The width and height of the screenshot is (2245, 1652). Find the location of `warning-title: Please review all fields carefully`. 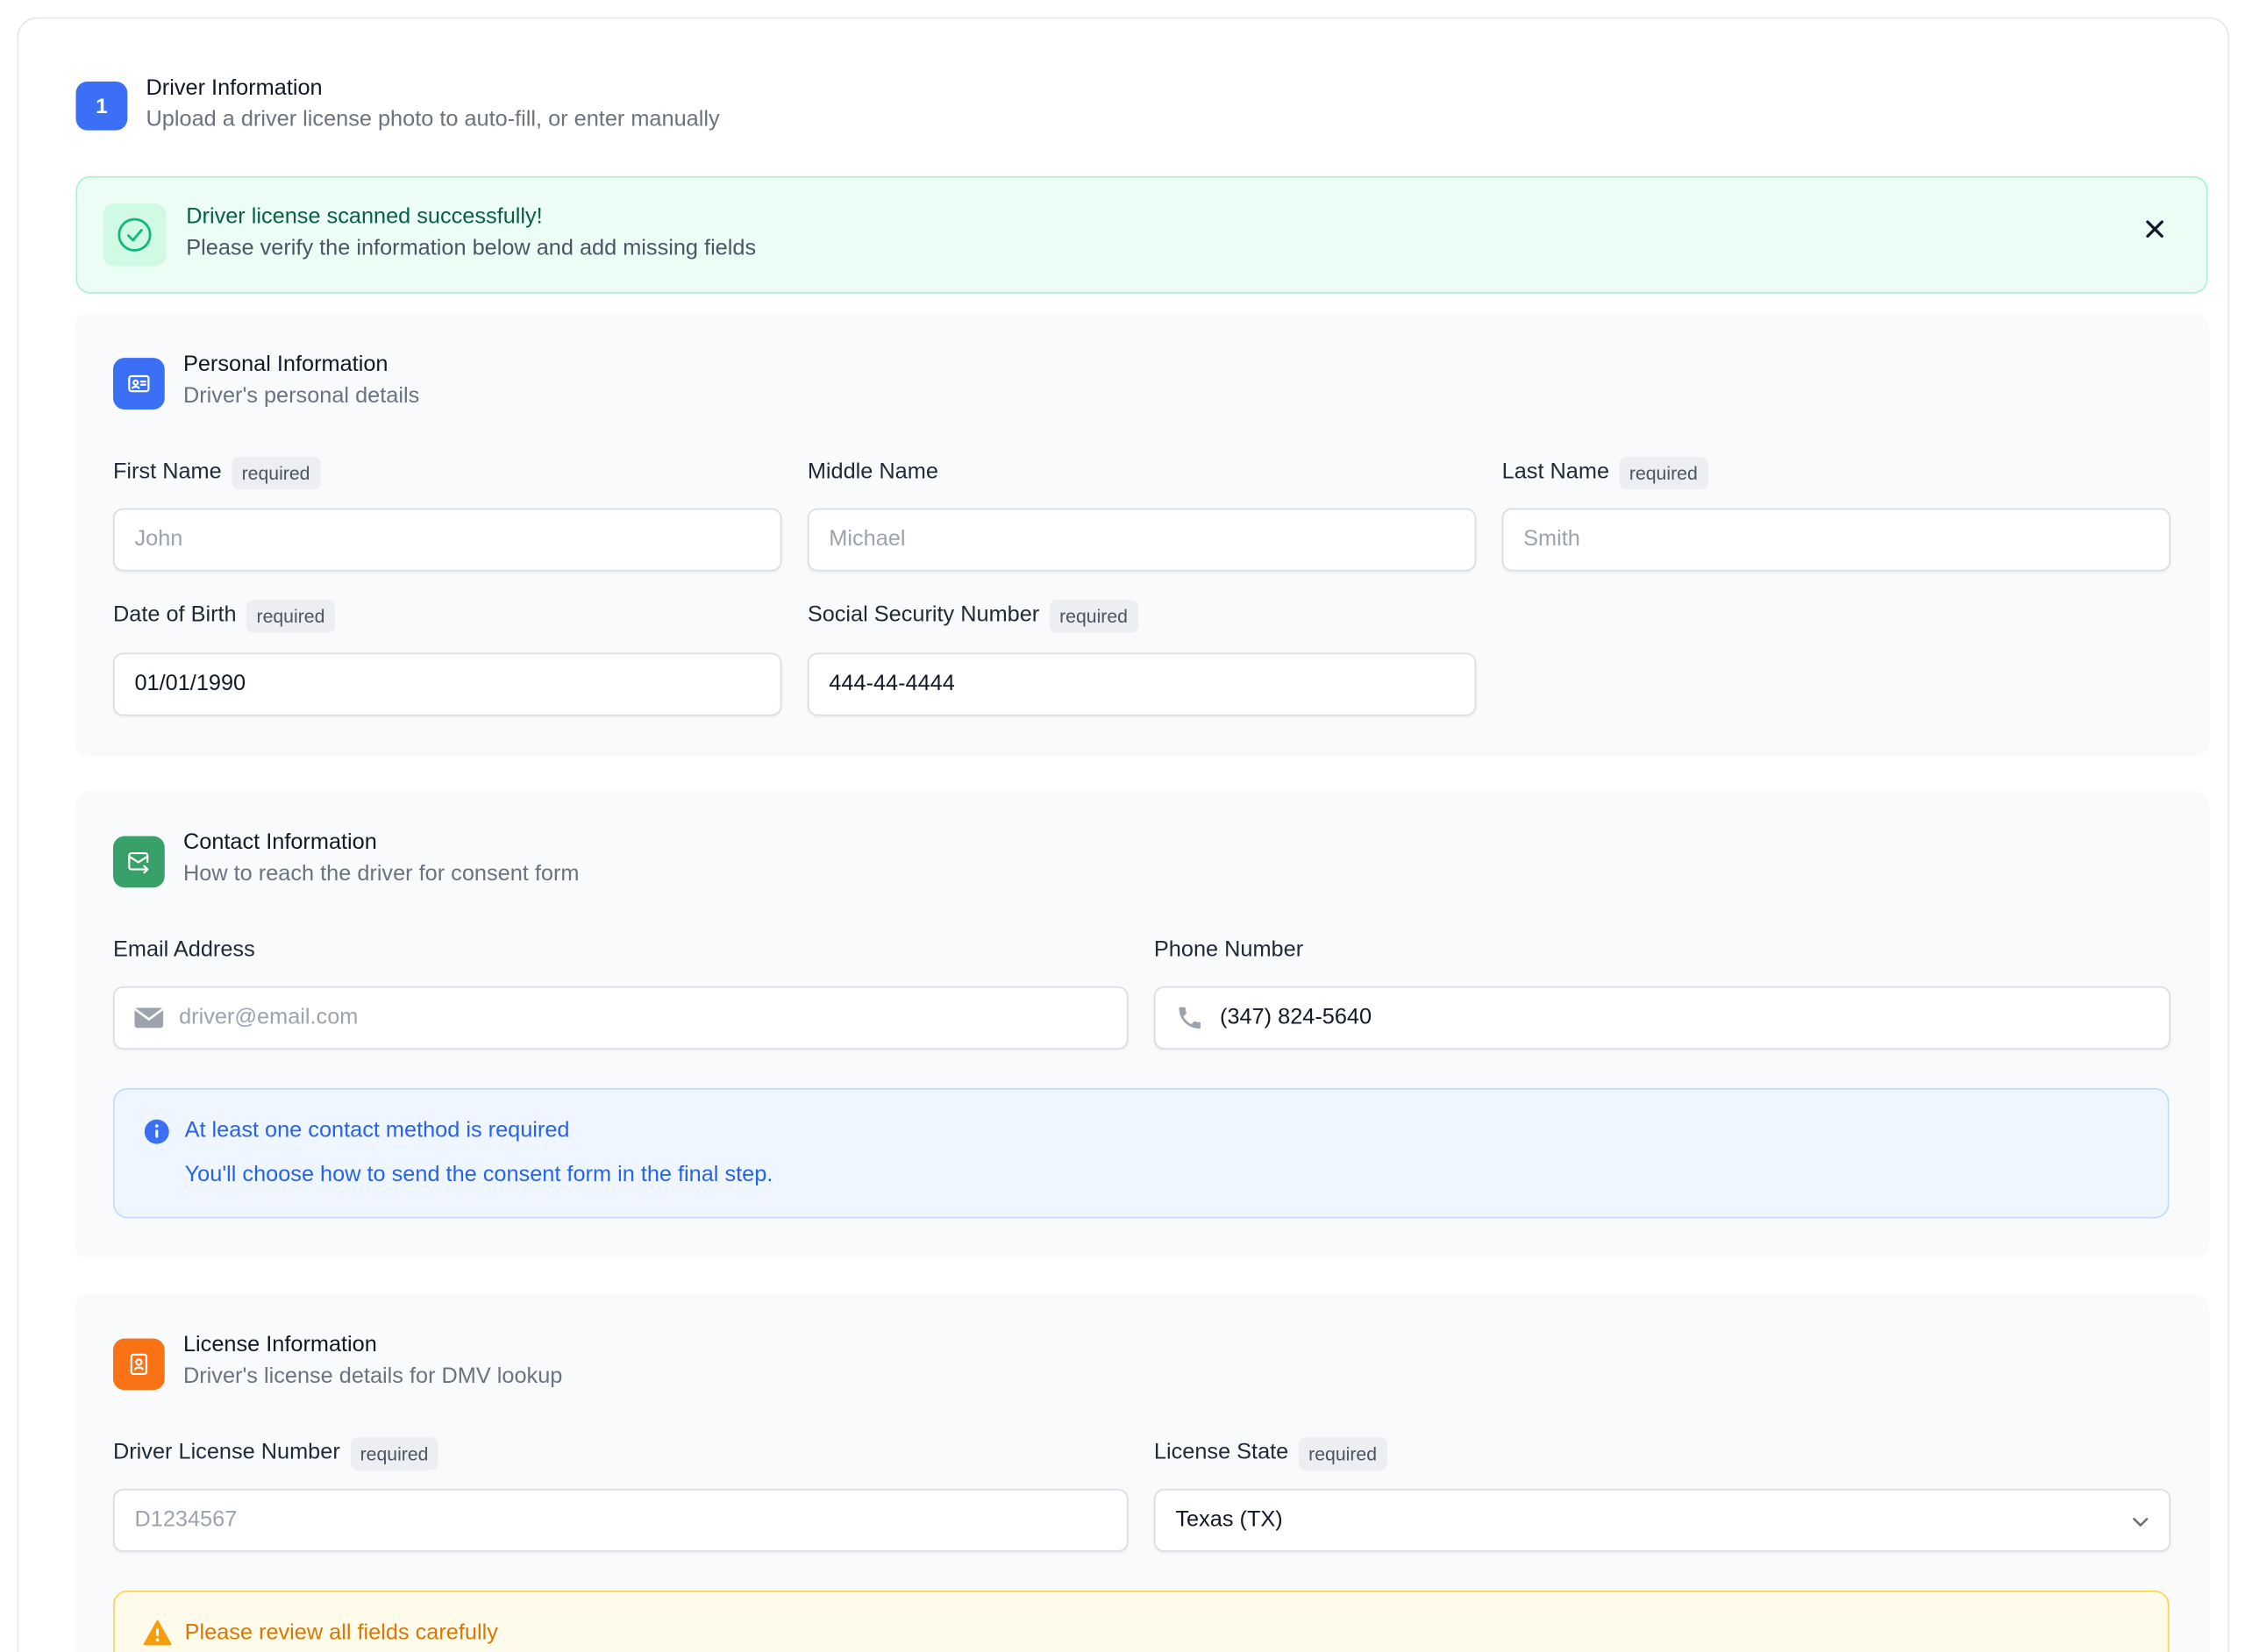

warning-title: Please review all fields carefully is located at coordinates (341, 1632).